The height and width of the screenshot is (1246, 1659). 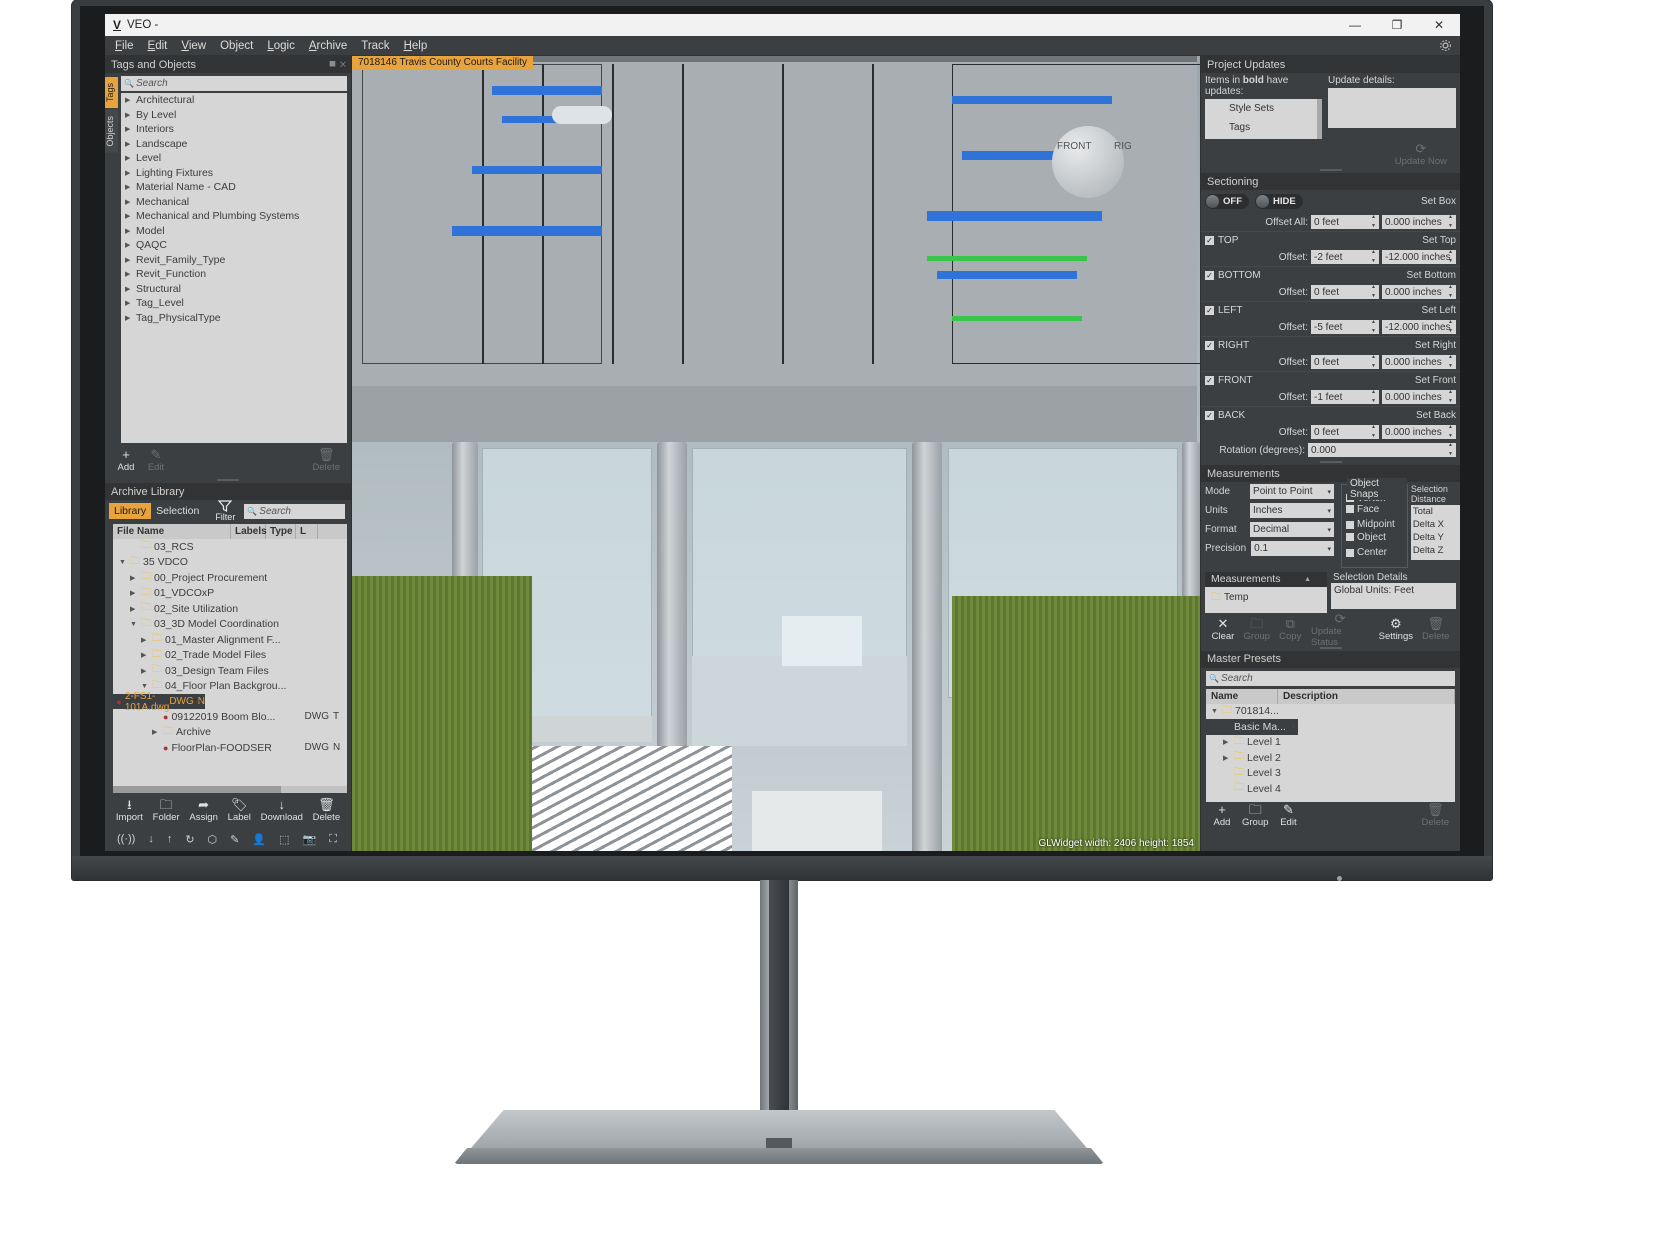 What do you see at coordinates (1288, 816) in the screenshot?
I see `master-presets-edit-button: ✎ Edit` at bounding box center [1288, 816].